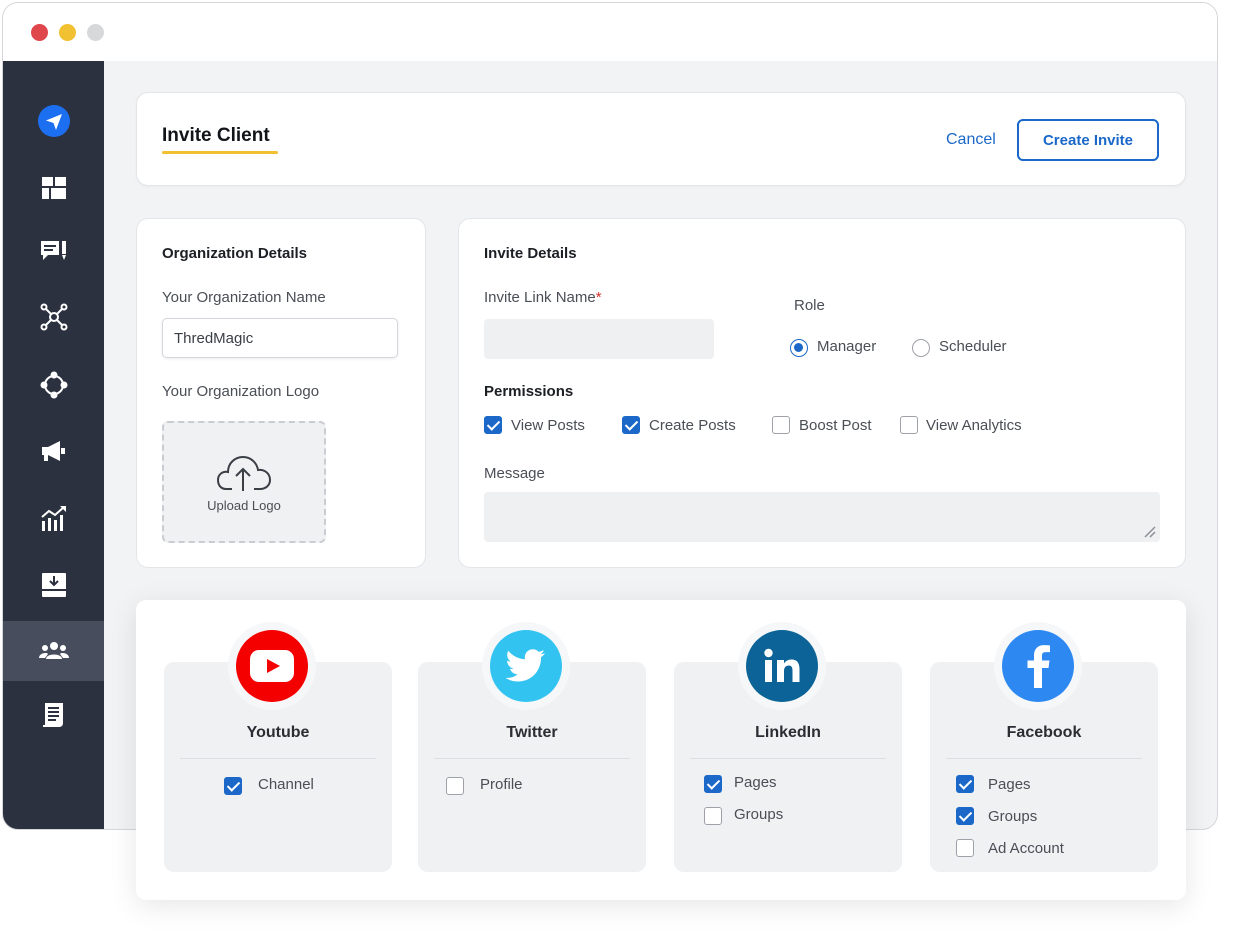 This screenshot has height=948, width=1234. I want to click on permission-create-posts-label: Create Posts, so click(692, 425).